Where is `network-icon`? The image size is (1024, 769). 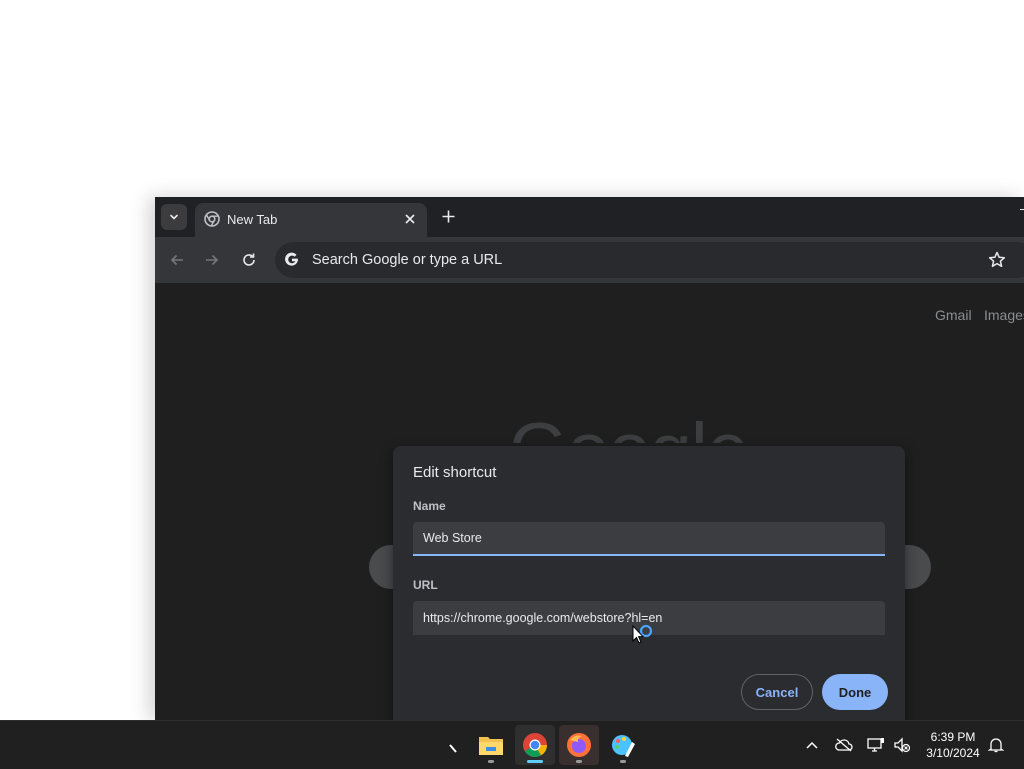 network-icon is located at coordinates (876, 745).